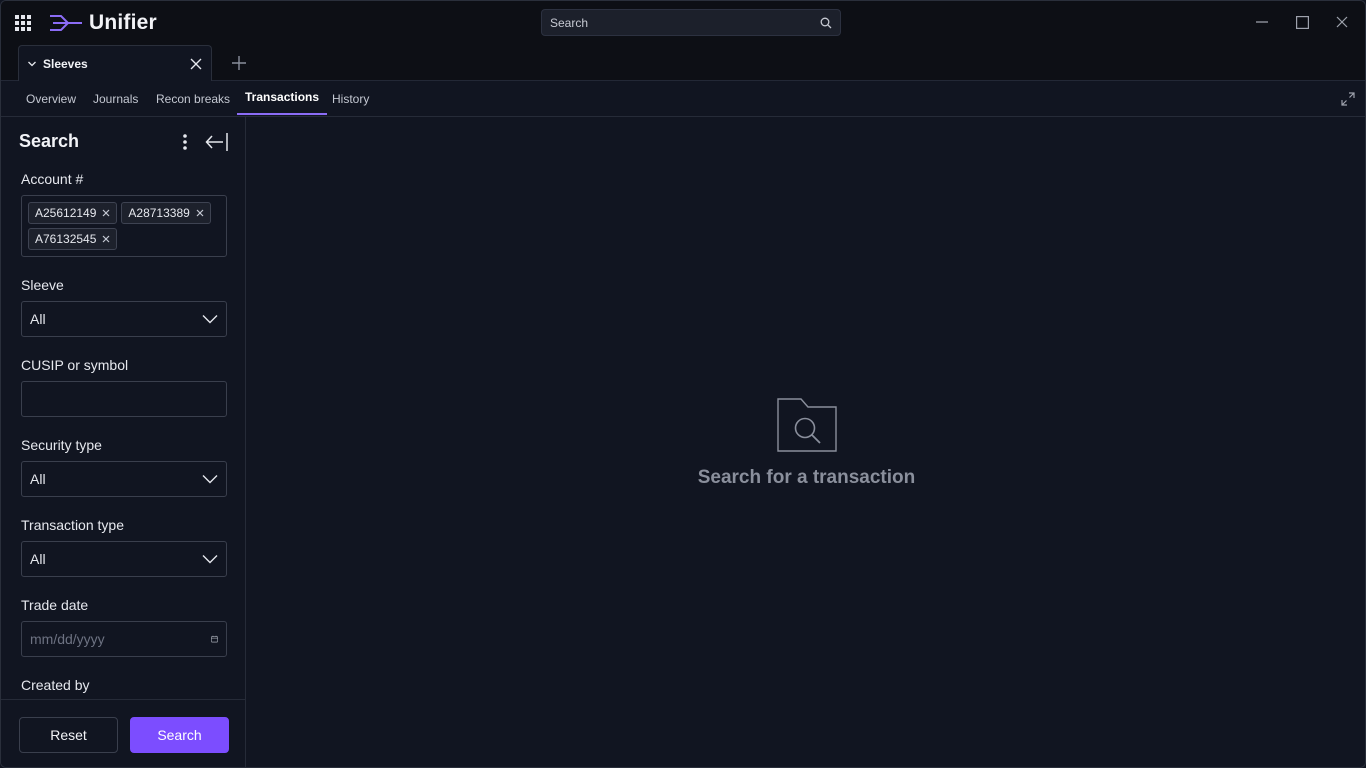 This screenshot has height=768, width=1366. What do you see at coordinates (55, 685) in the screenshot?
I see `created-by-label: Created by` at bounding box center [55, 685].